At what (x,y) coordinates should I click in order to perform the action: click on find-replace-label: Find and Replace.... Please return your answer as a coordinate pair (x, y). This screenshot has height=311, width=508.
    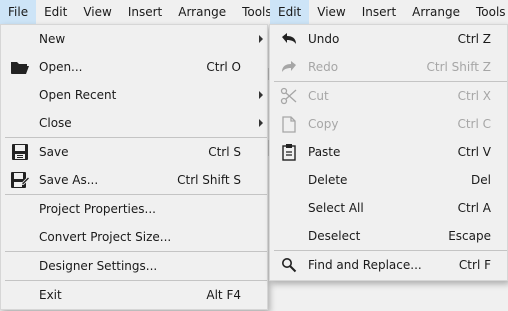
    Looking at the image, I should click on (365, 265).